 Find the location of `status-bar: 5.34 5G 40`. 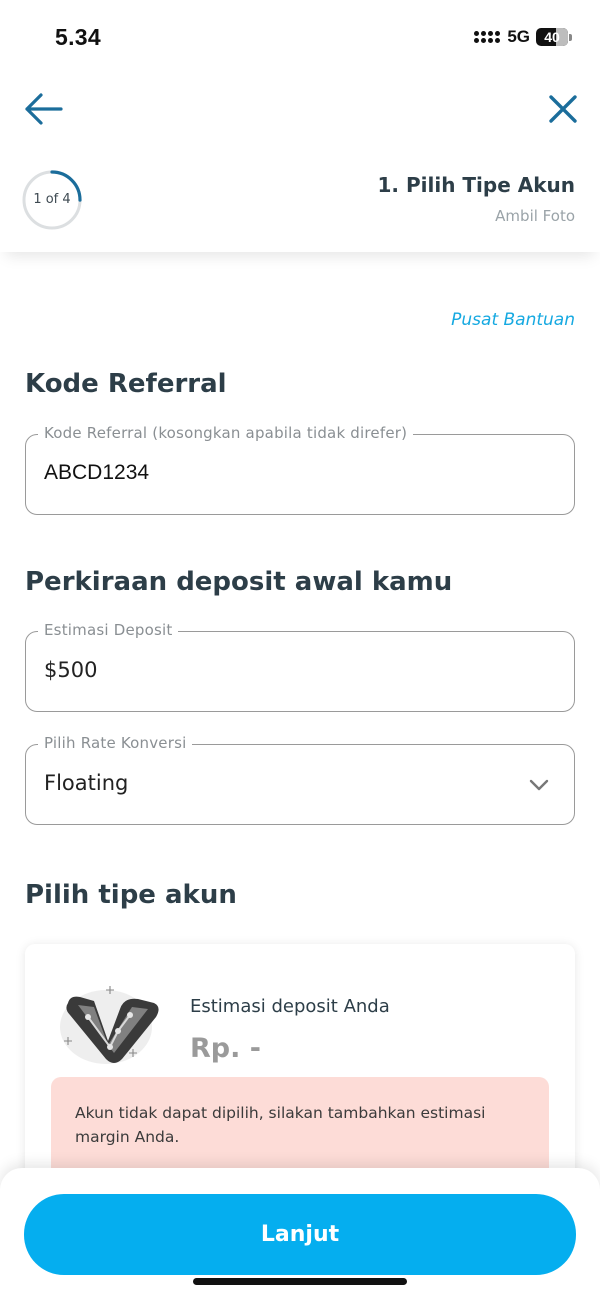

status-bar: 5.34 5G 40 is located at coordinates (300, 38).